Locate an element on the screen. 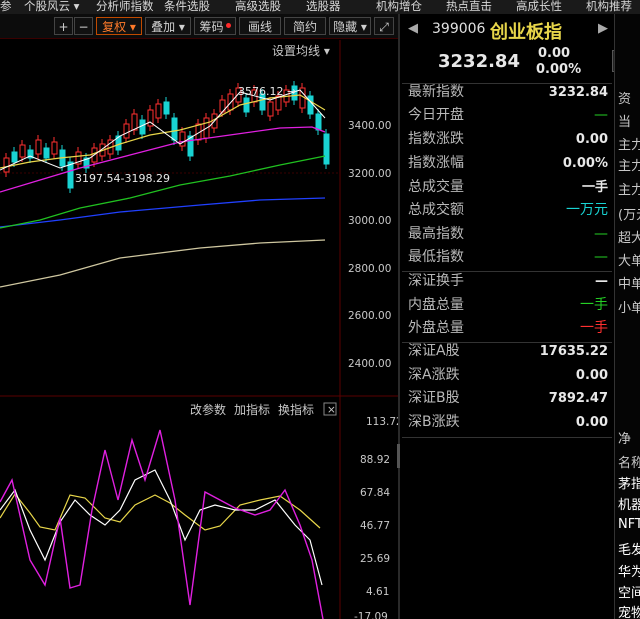  fund-flow-item: 茅指 is located at coordinates (629, 482).